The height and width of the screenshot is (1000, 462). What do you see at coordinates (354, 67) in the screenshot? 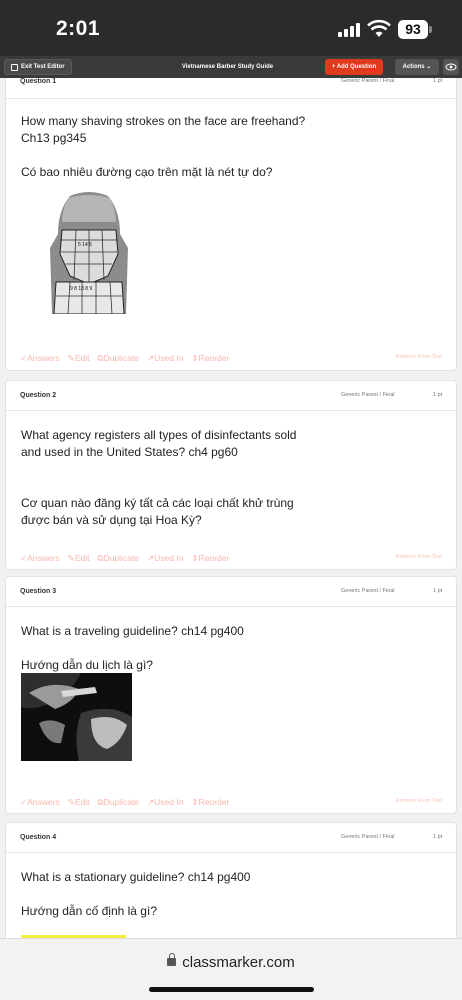
I see `add-question-button: + Add Question` at bounding box center [354, 67].